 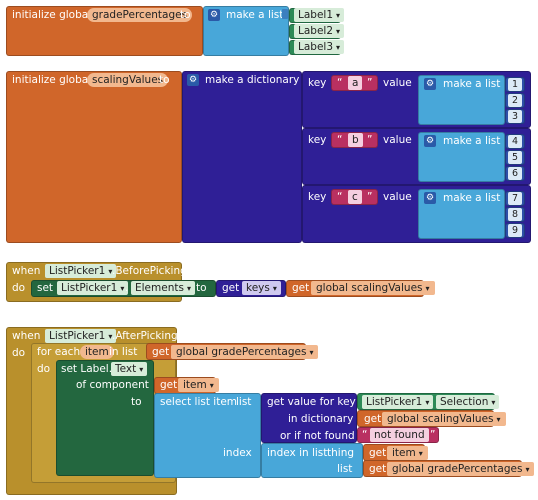 What do you see at coordinates (515, 230) in the screenshot?
I see `number-9: 9` at bounding box center [515, 230].